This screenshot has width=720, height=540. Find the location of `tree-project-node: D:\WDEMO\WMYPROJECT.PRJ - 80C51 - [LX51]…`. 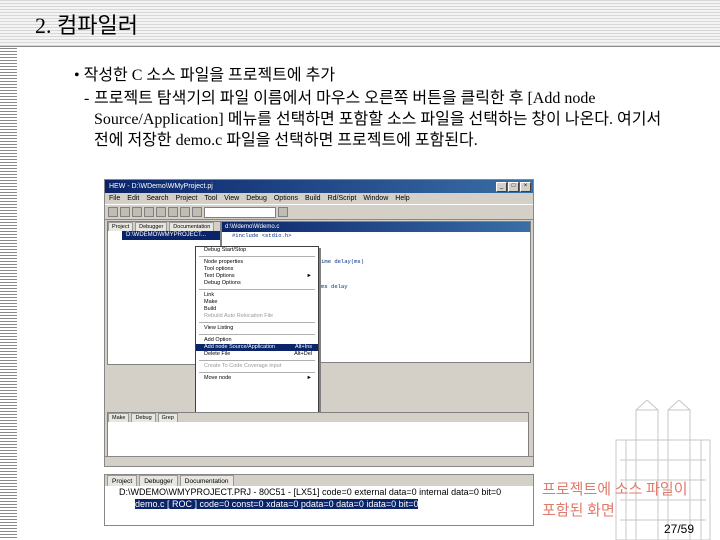

tree-project-node: D:\WDEMO\WMYPROJECT.PRJ - 80C51 - [LX51]… is located at coordinates (319, 492).